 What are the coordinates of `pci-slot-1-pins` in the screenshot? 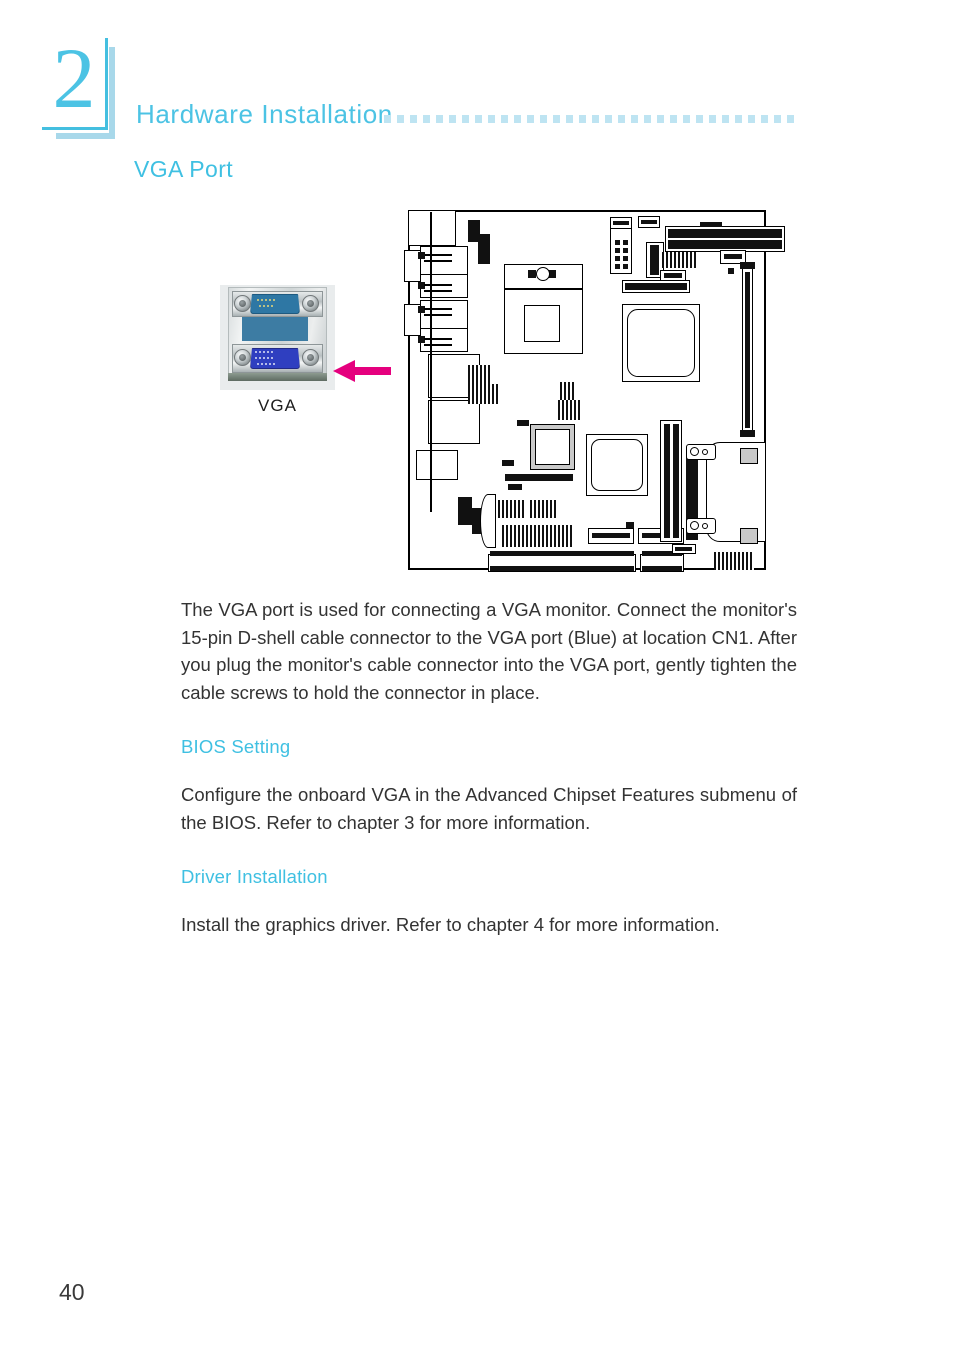 It's located at (562, 553).